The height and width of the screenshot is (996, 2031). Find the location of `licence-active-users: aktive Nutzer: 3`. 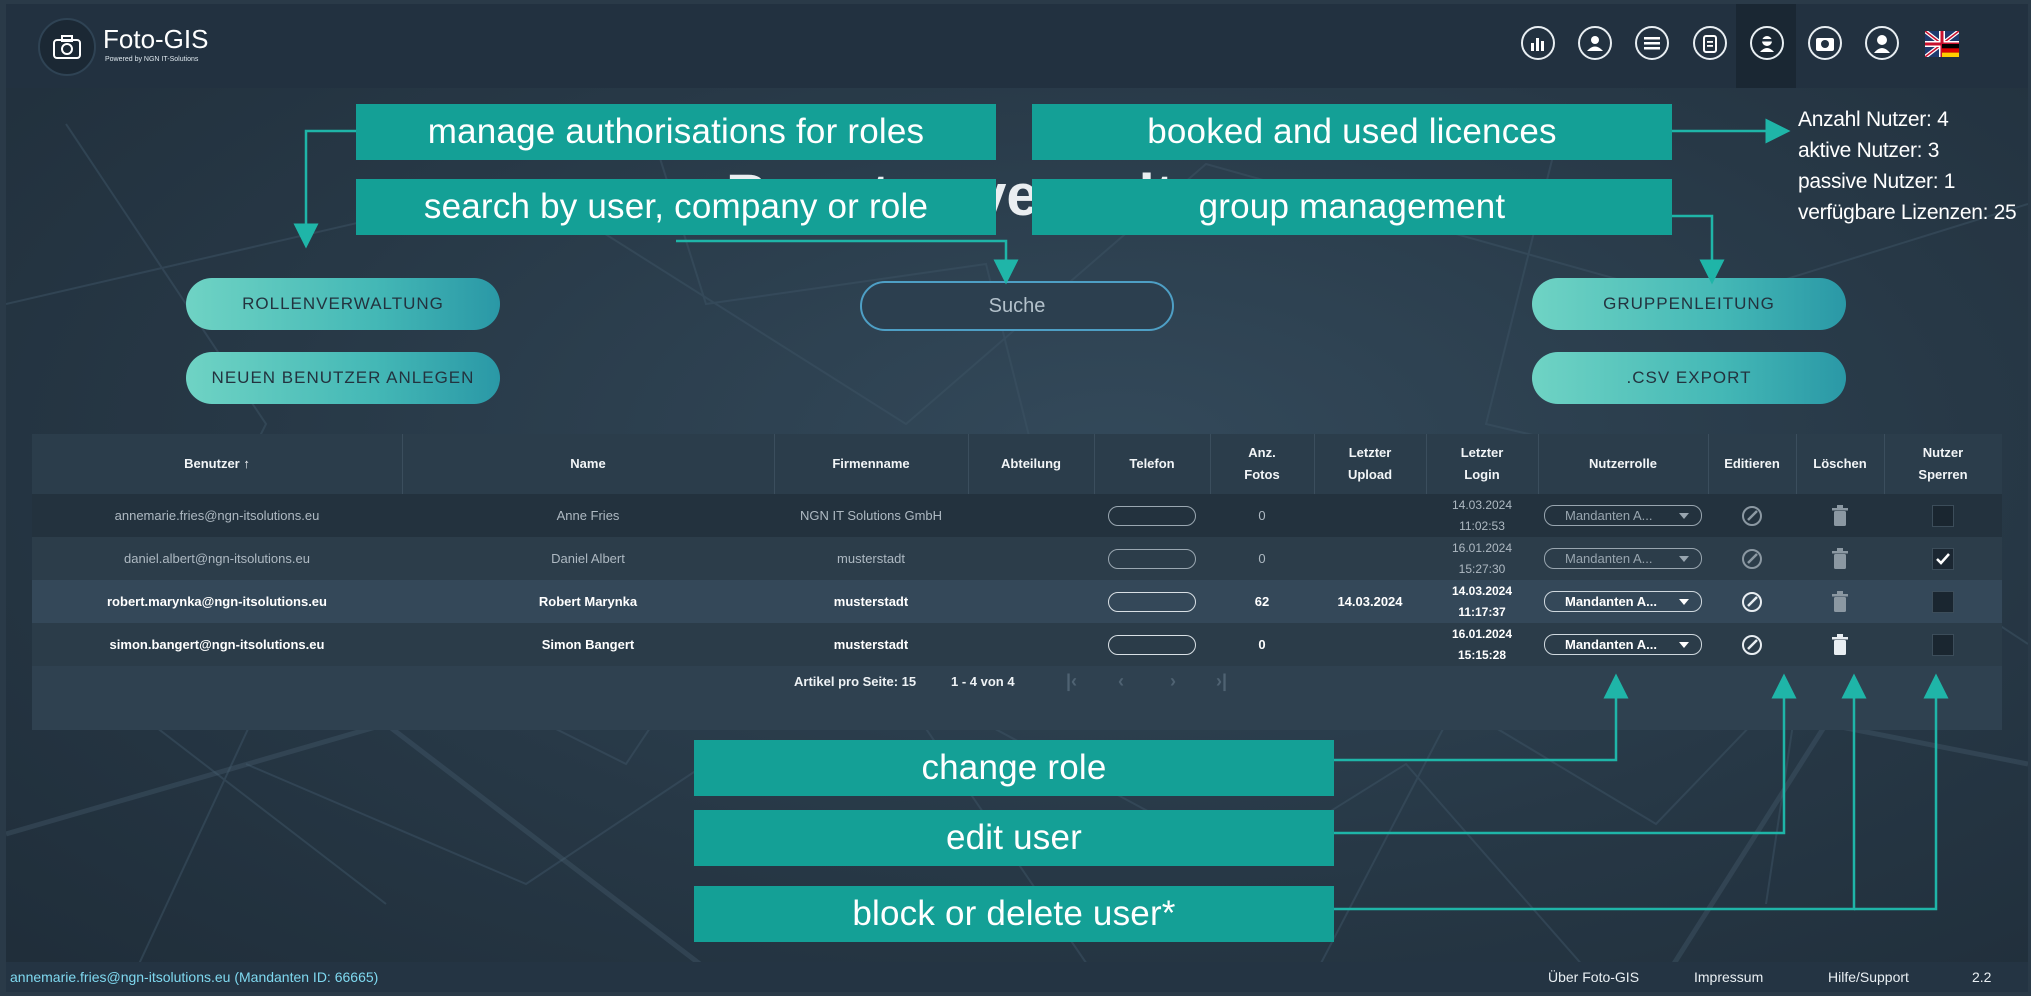

licence-active-users: aktive Nutzer: 3 is located at coordinates (1869, 150).